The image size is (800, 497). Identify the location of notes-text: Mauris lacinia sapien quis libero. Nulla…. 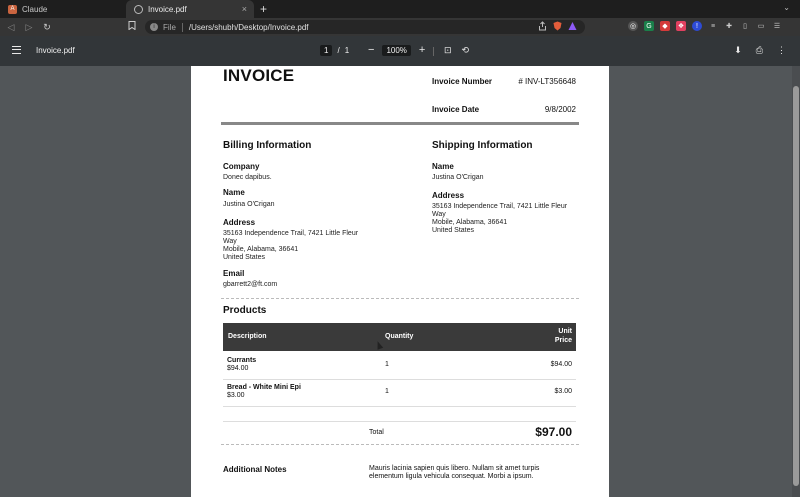
(454, 472).